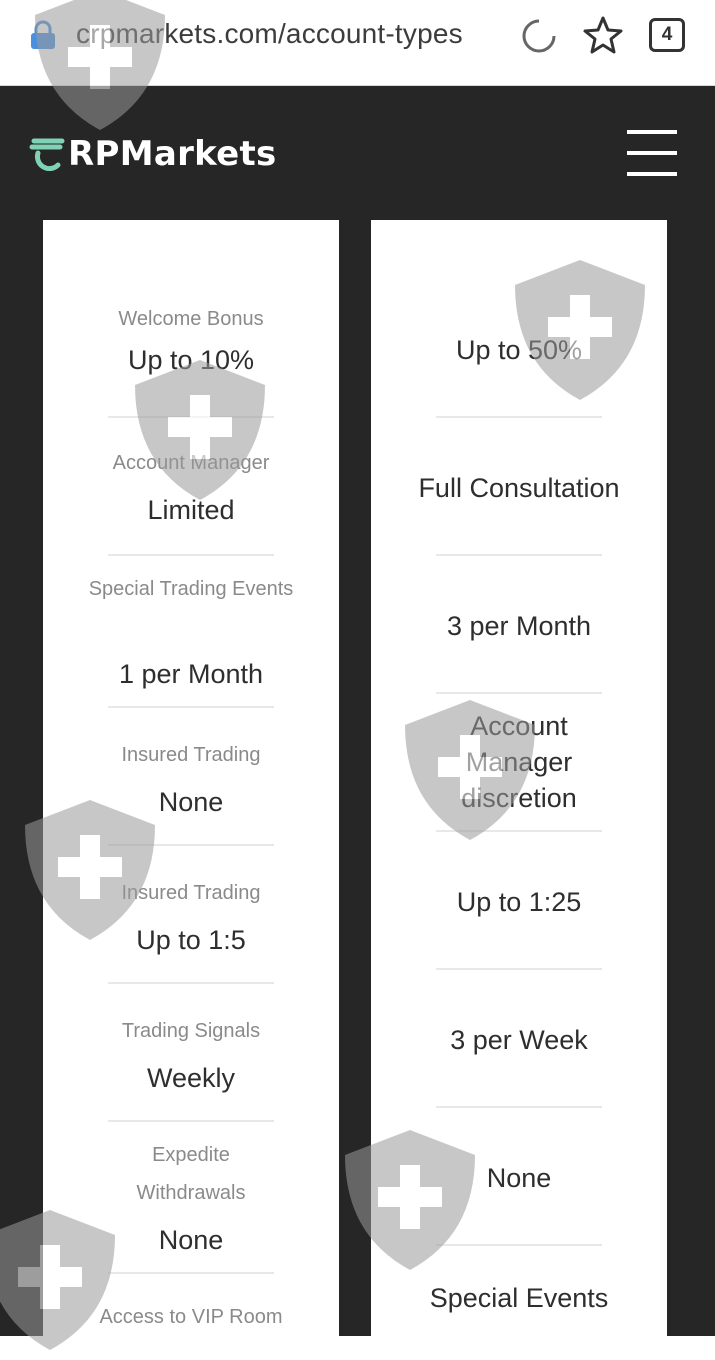 This screenshot has width=715, height=1360. I want to click on table-row: Welcome Bonus Up to 10%, so click(191, 349).